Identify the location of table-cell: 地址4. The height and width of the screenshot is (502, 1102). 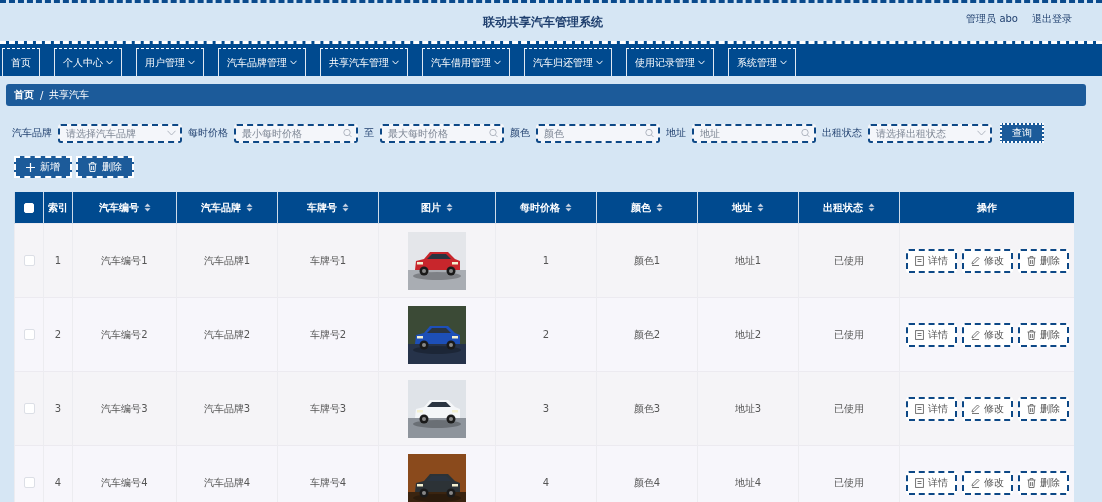
(748, 482).